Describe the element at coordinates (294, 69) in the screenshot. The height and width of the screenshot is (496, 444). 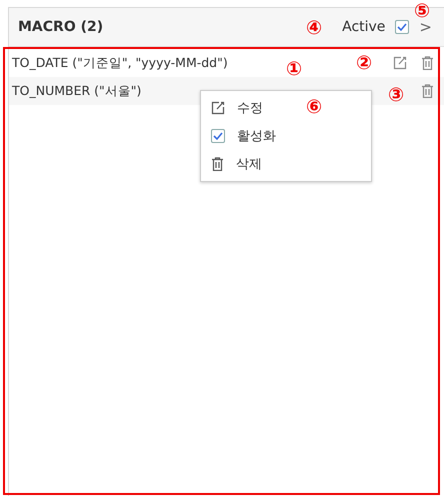
I see `callout-number: ①` at that location.